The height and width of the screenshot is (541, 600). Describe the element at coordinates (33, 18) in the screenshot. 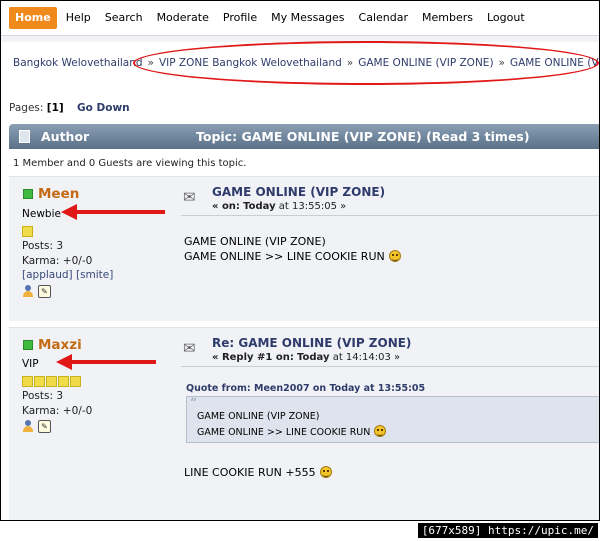

I see `nav-home: Home` at that location.